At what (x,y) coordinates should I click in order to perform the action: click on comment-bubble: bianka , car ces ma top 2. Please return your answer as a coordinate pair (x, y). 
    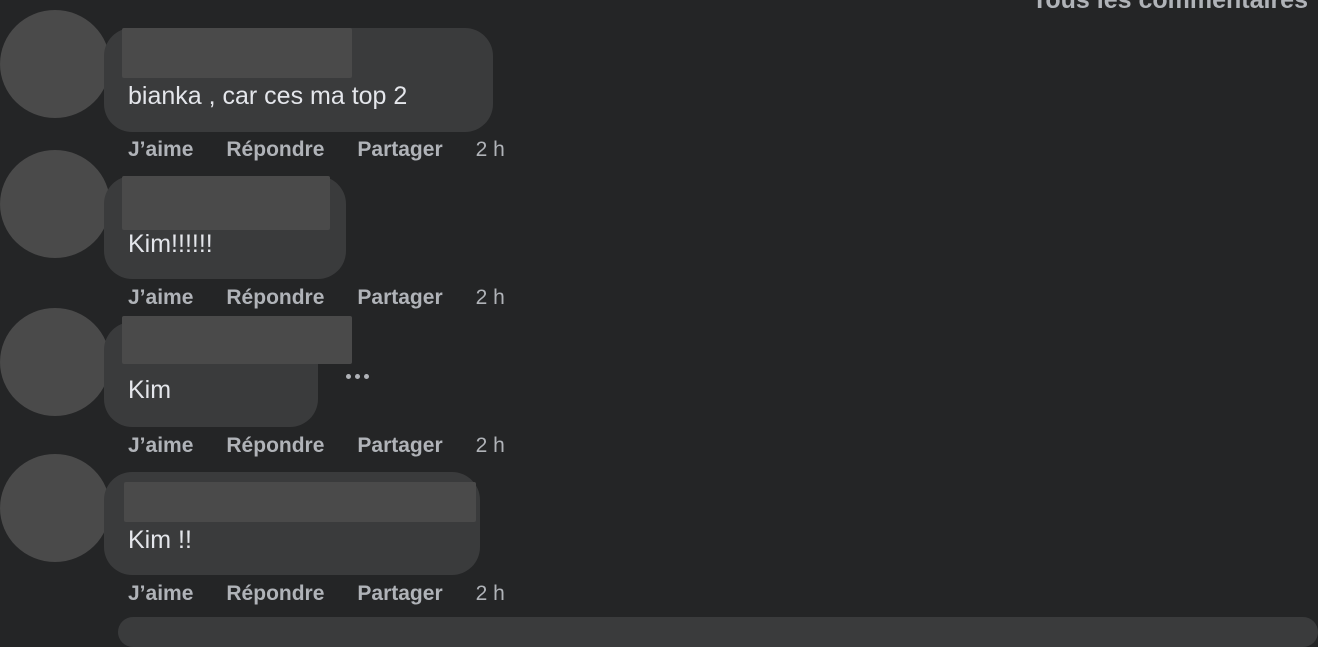
    Looking at the image, I should click on (298, 80).